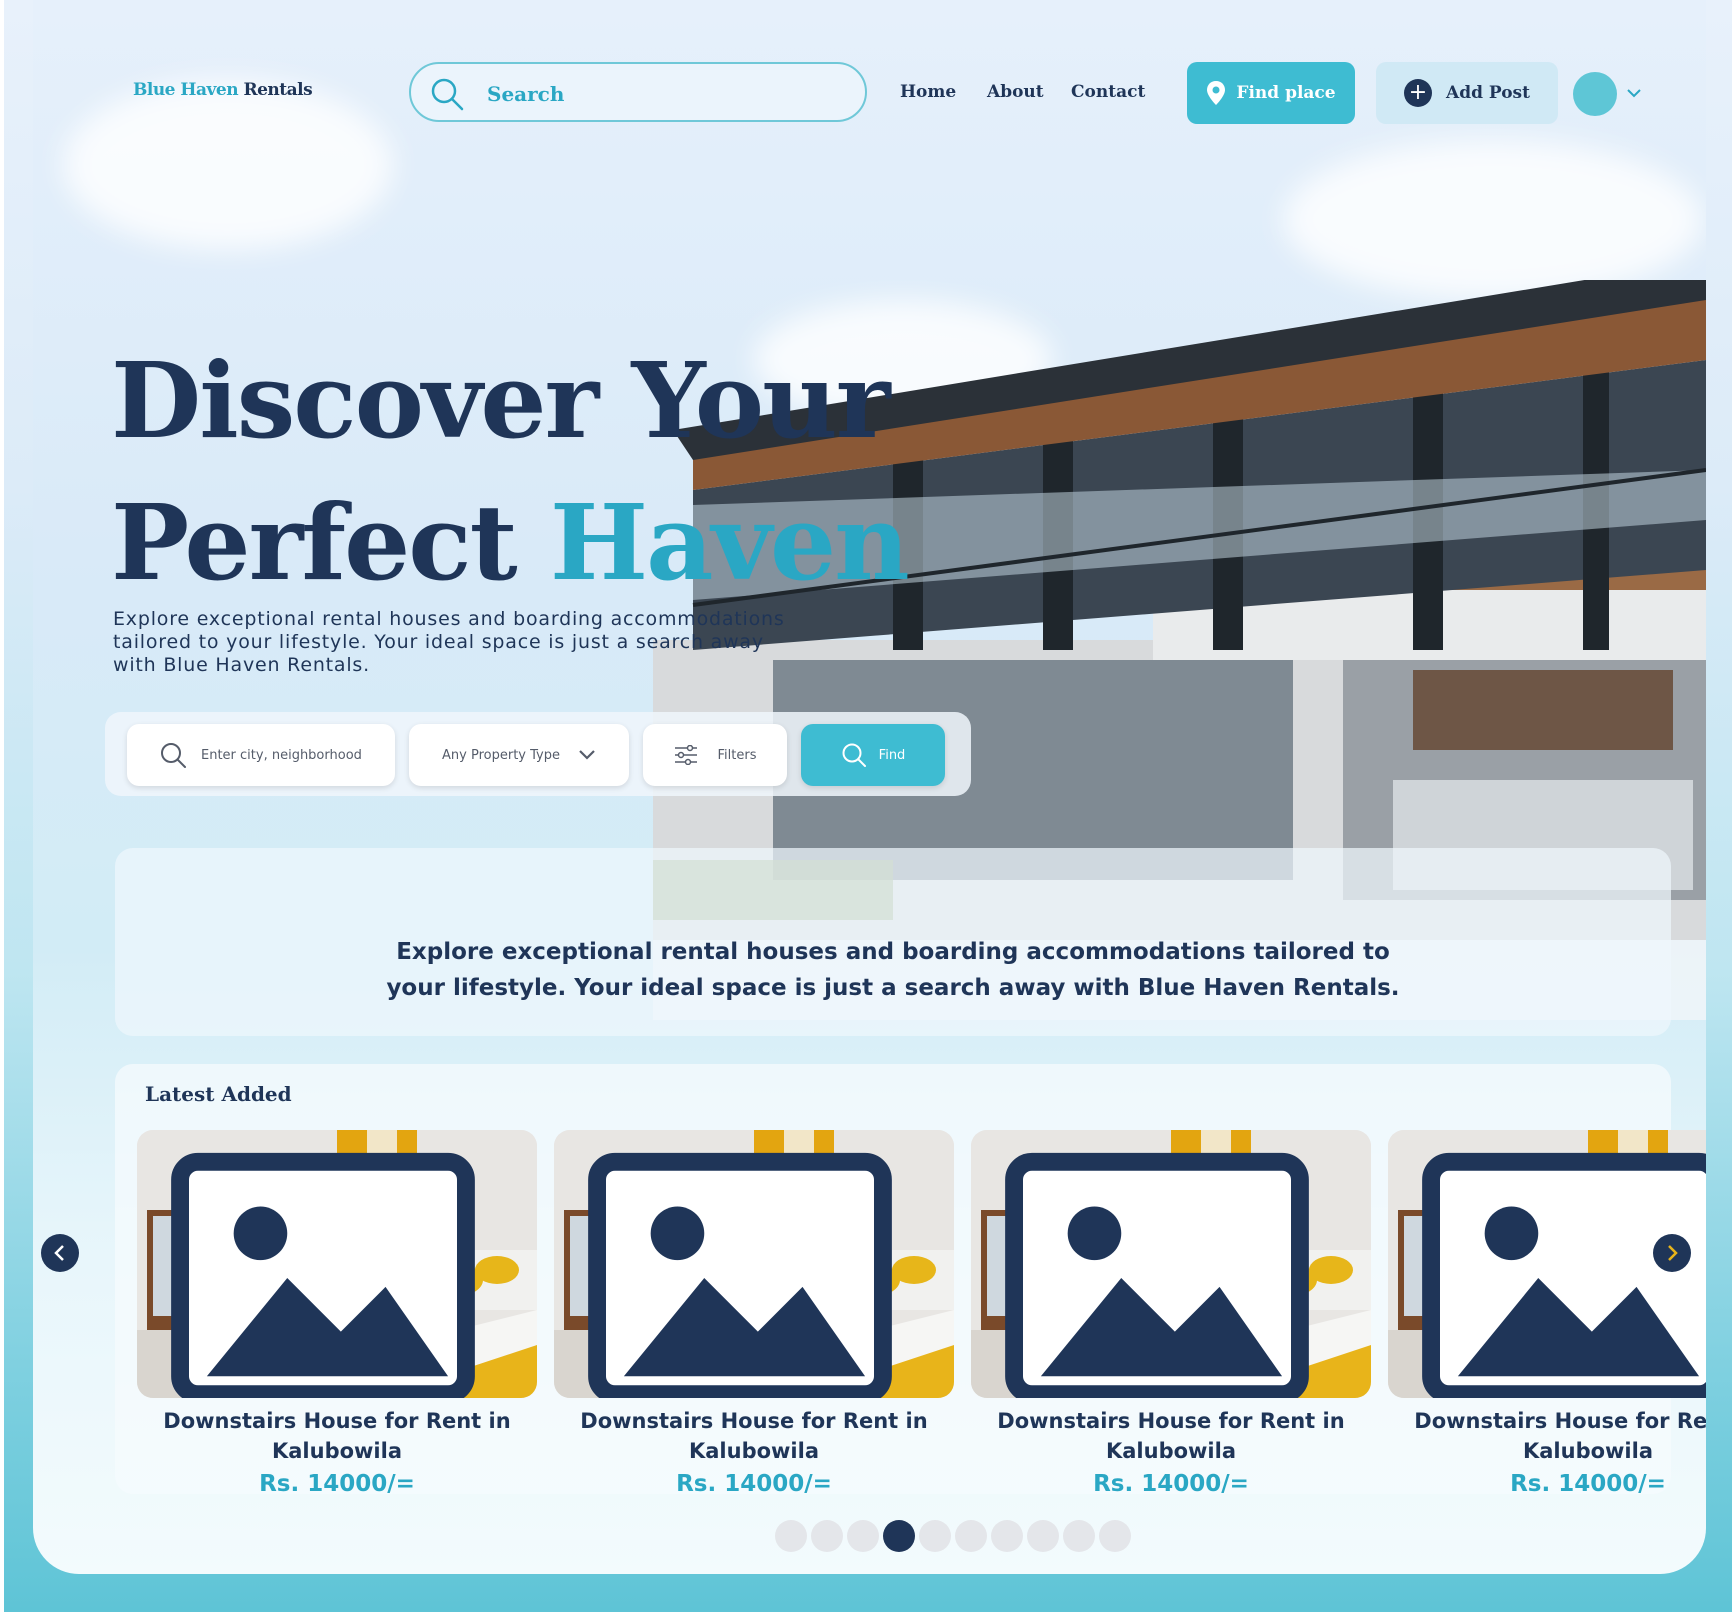 This screenshot has width=1736, height=1619. I want to click on nav-about: About, so click(1015, 92).